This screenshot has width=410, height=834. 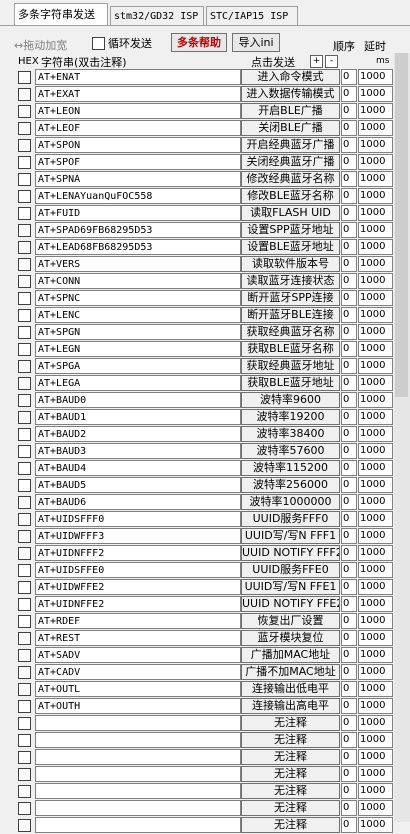 I want to click on send-command-button: 设置BLE蓝牙地址, so click(x=290, y=247).